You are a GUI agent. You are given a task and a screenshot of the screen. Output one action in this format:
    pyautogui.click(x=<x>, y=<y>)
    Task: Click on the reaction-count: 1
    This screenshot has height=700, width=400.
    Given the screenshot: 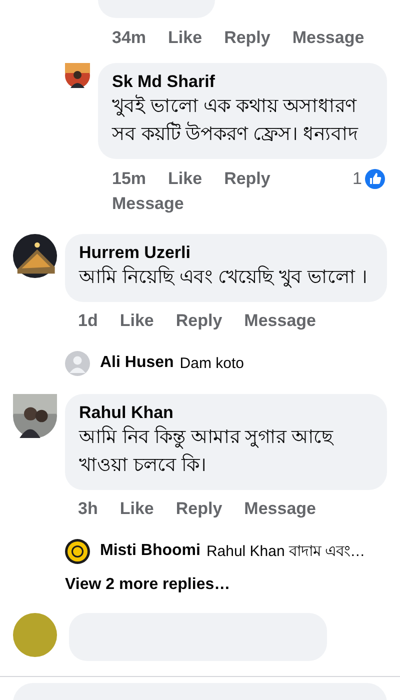 What is the action you would take?
    pyautogui.click(x=357, y=179)
    